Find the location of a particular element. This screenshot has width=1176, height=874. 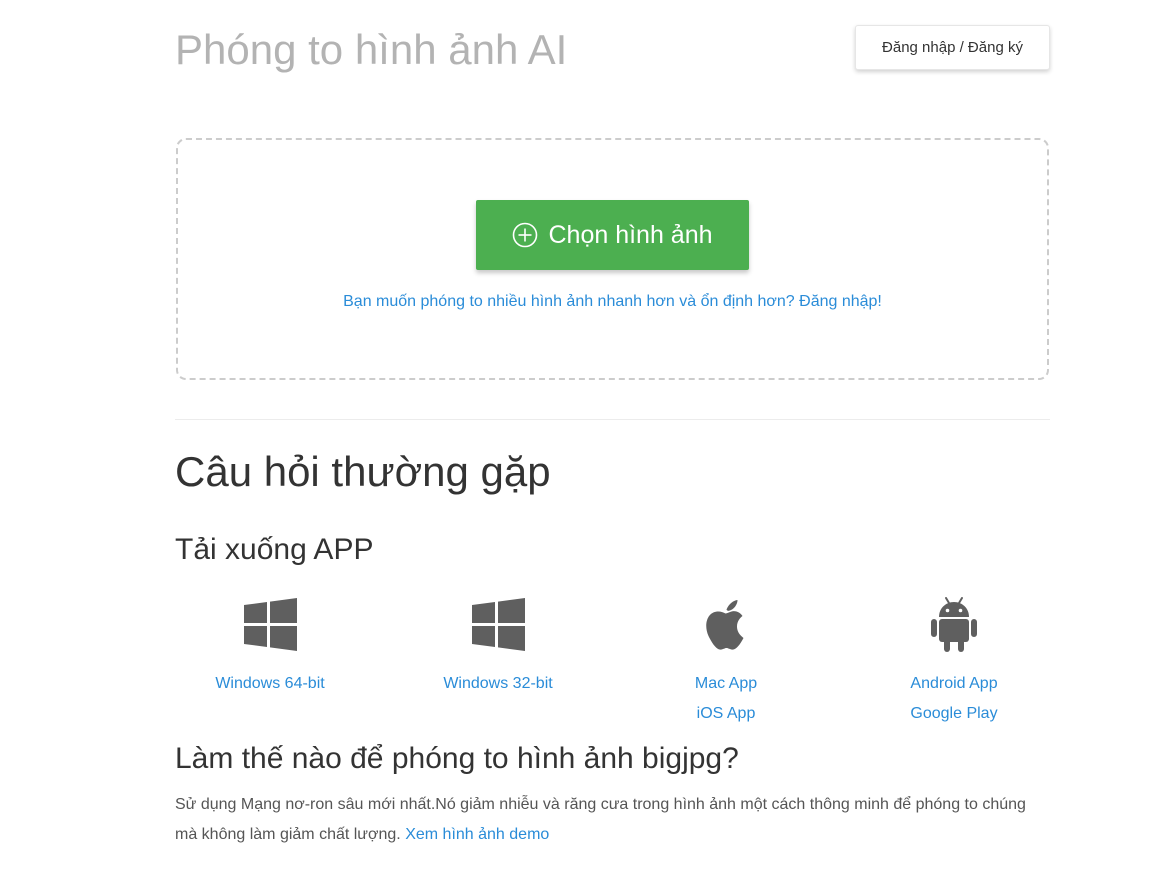

app-download-windows-32: Windows 32-bit is located at coordinates (498, 645).